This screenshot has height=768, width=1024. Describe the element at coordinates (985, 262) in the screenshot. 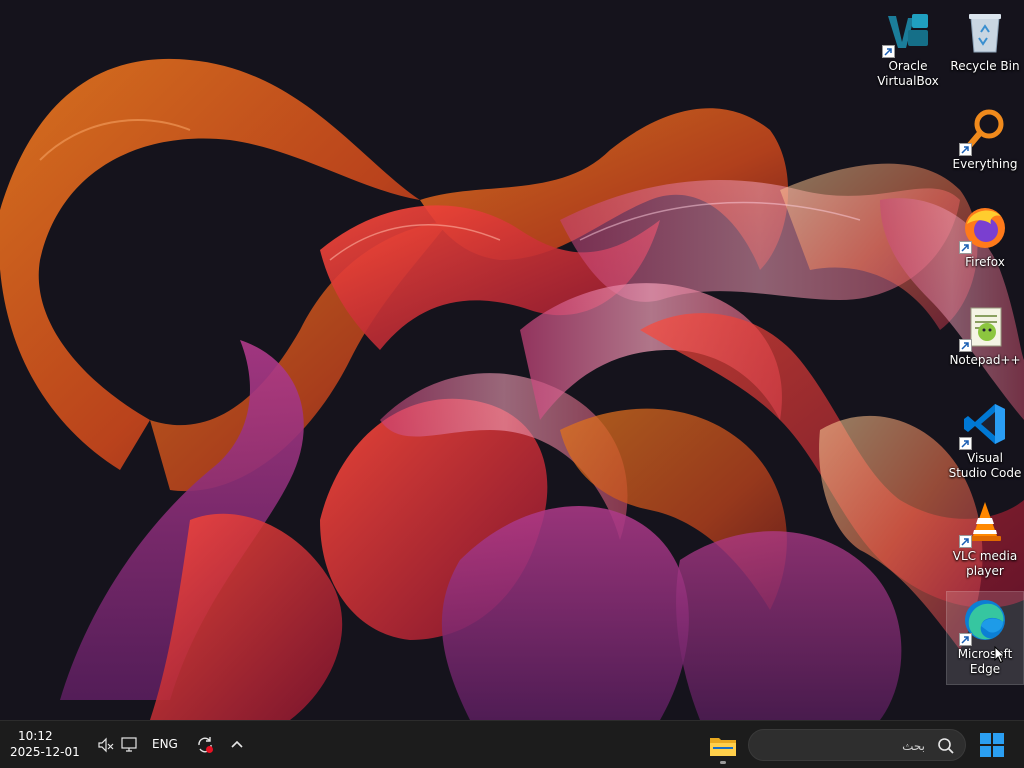

I see `desktop-icon-label: Firefox` at that location.